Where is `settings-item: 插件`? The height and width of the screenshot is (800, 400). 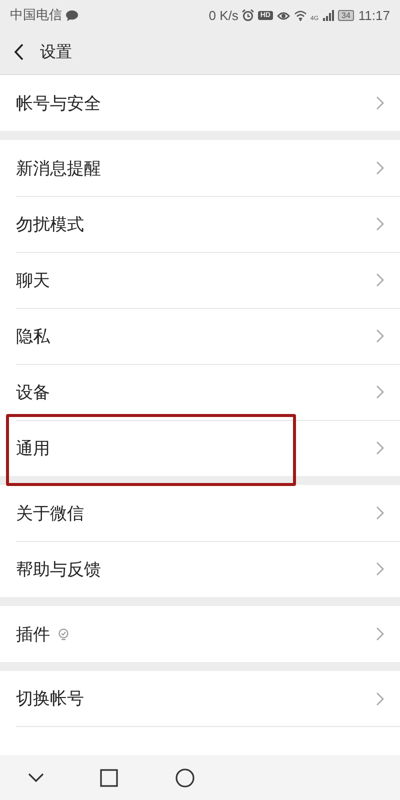 settings-item: 插件 is located at coordinates (200, 634).